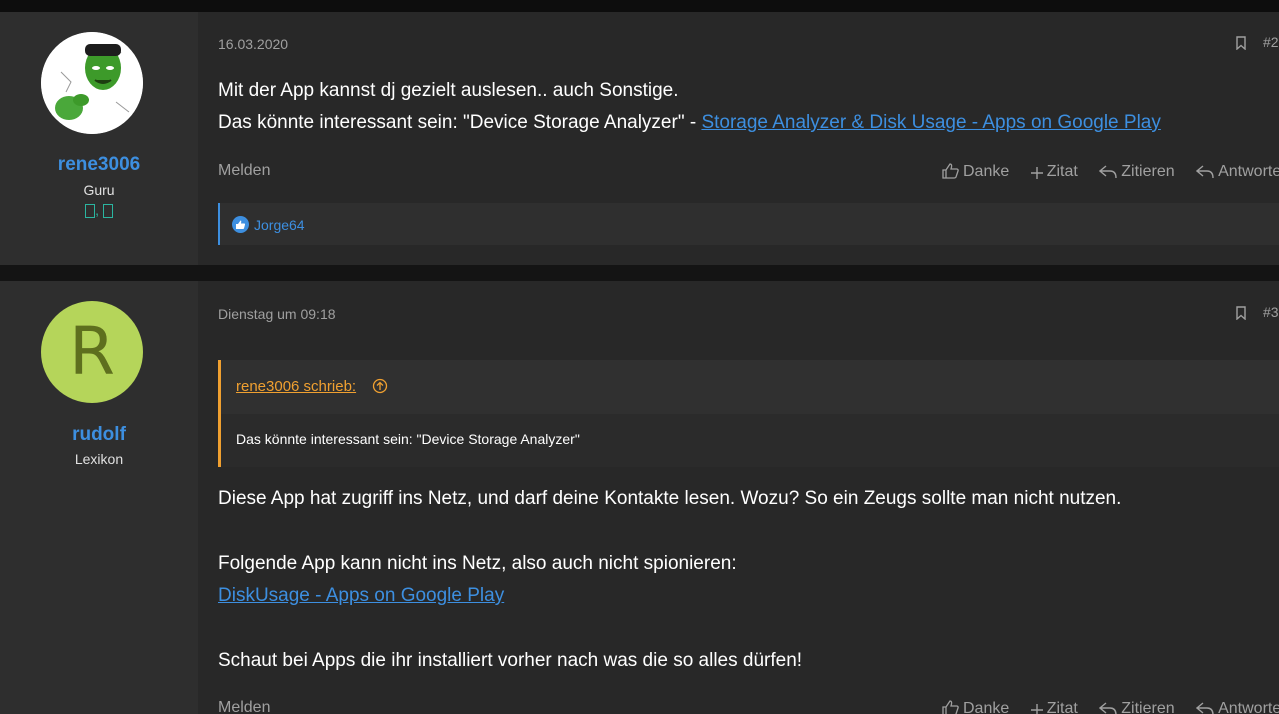  Describe the element at coordinates (99, 138) in the screenshot. I see `post-user-column: rene3006 Guru ,` at that location.